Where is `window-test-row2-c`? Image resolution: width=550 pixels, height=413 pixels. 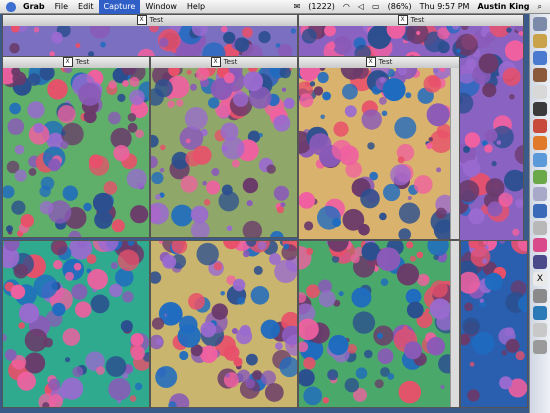
window-test-row2-c is located at coordinates (379, 324).